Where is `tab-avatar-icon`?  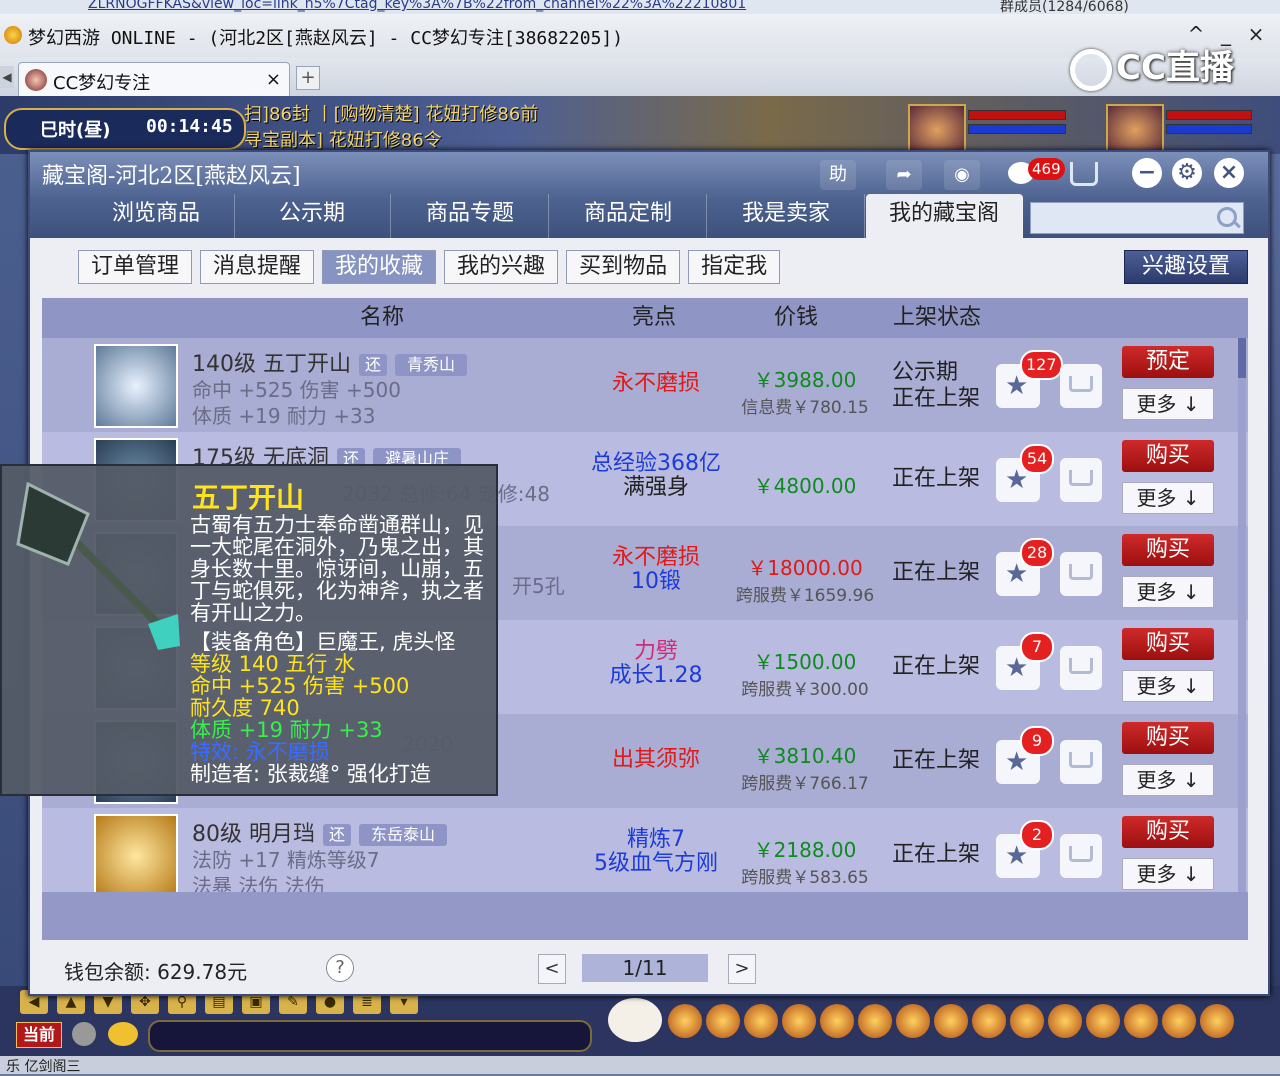
tab-avatar-icon is located at coordinates (36, 80).